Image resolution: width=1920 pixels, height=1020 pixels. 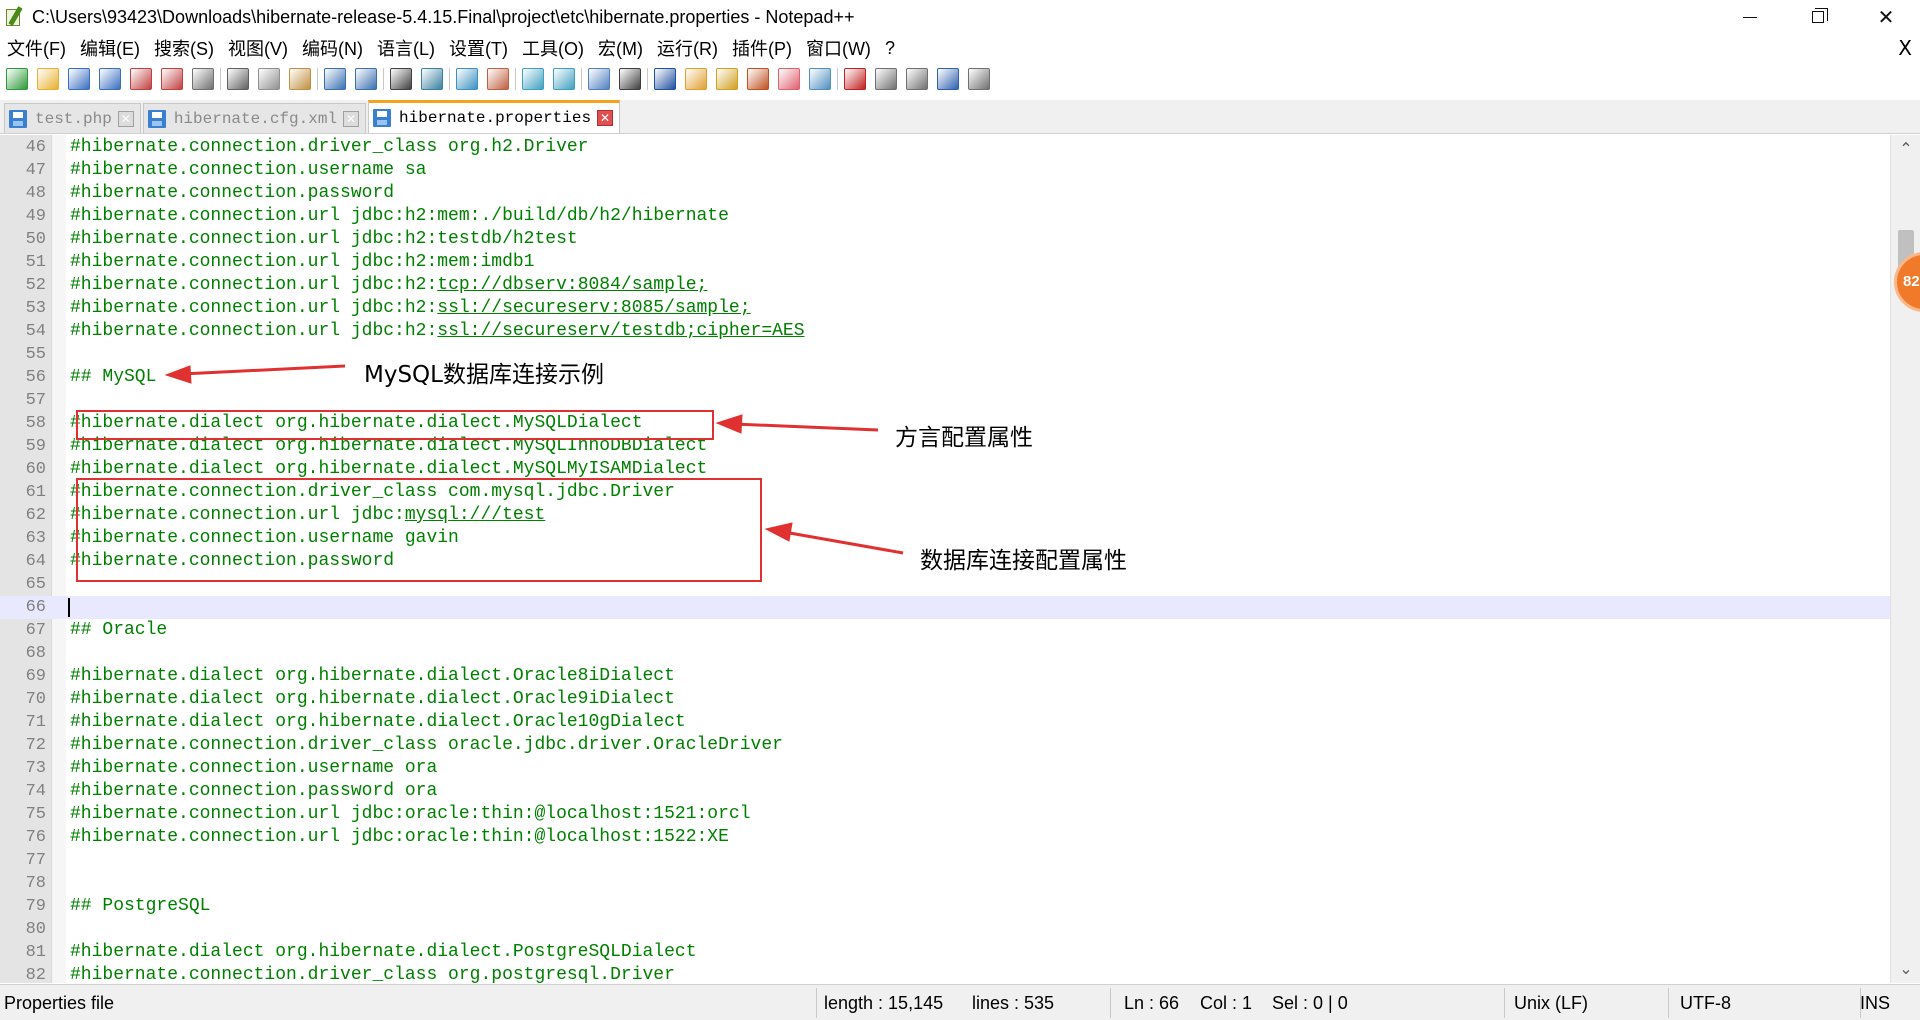 I want to click on status-col: Col : 1, so click(x=1226, y=1003).